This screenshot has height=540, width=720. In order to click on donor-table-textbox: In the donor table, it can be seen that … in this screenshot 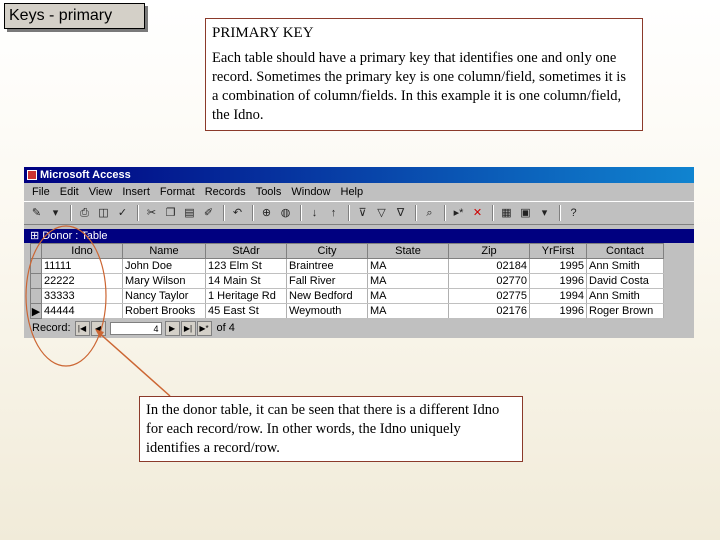, I will do `click(331, 429)`.